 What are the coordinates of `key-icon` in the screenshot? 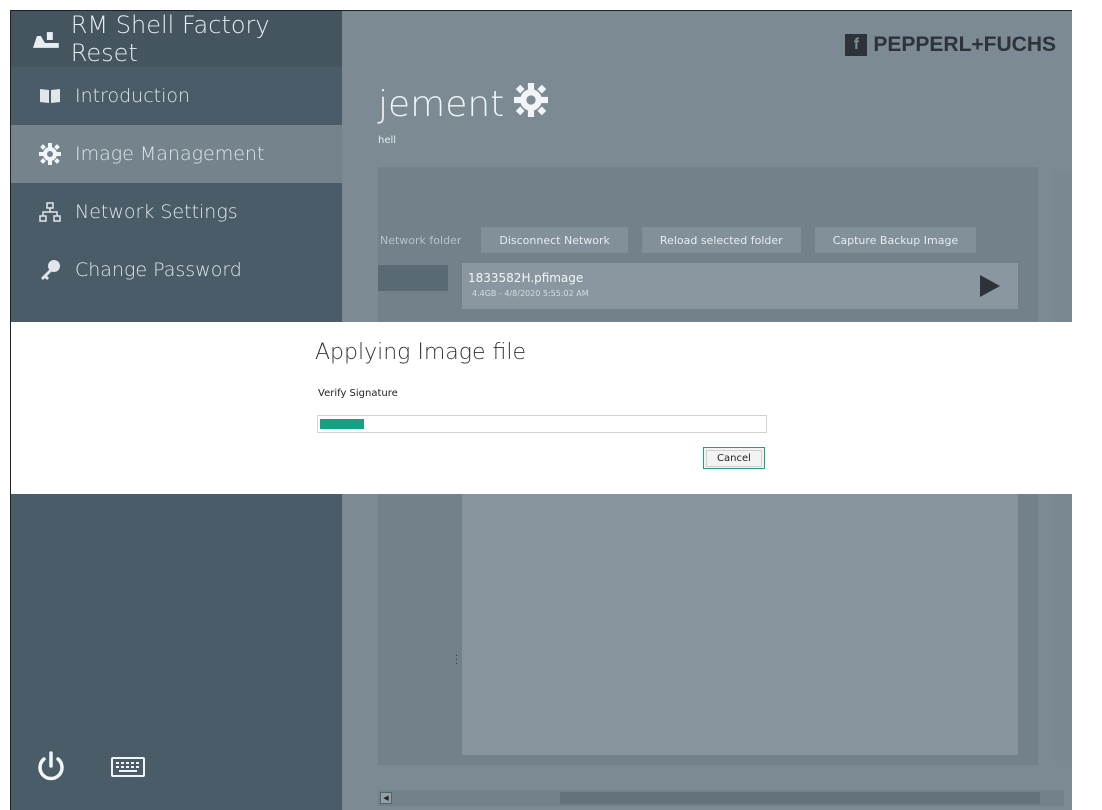 It's located at (50, 270).